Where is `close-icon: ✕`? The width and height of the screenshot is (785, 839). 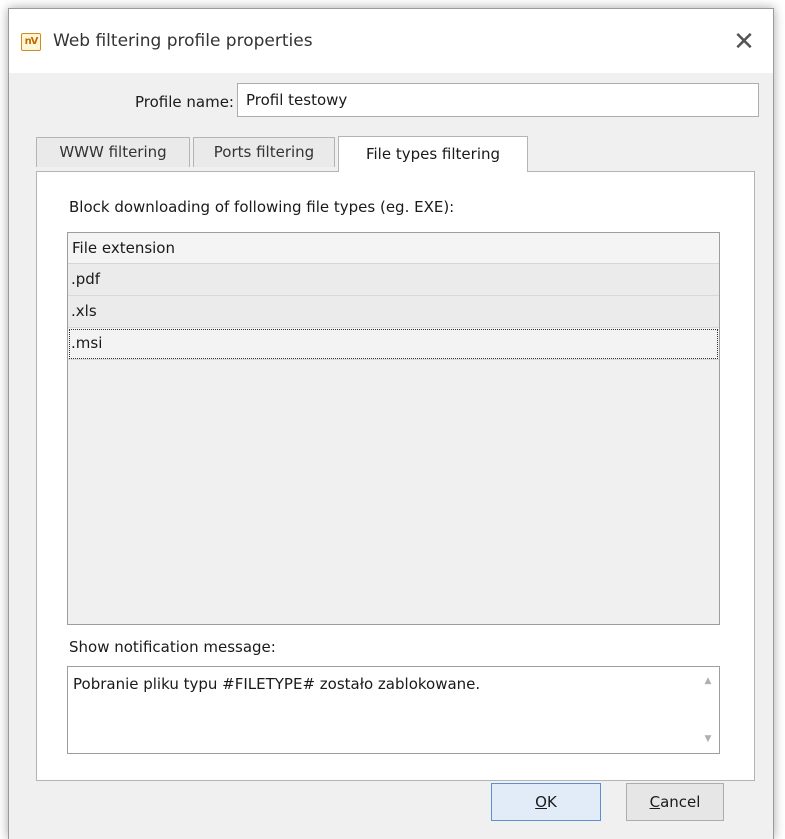 close-icon: ✕ is located at coordinates (744, 42).